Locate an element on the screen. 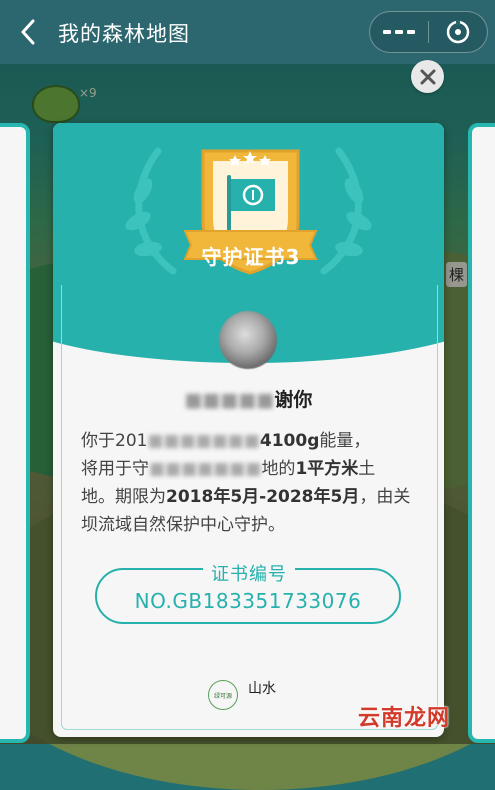 The height and width of the screenshot is (790, 495). target-icon is located at coordinates (458, 32).